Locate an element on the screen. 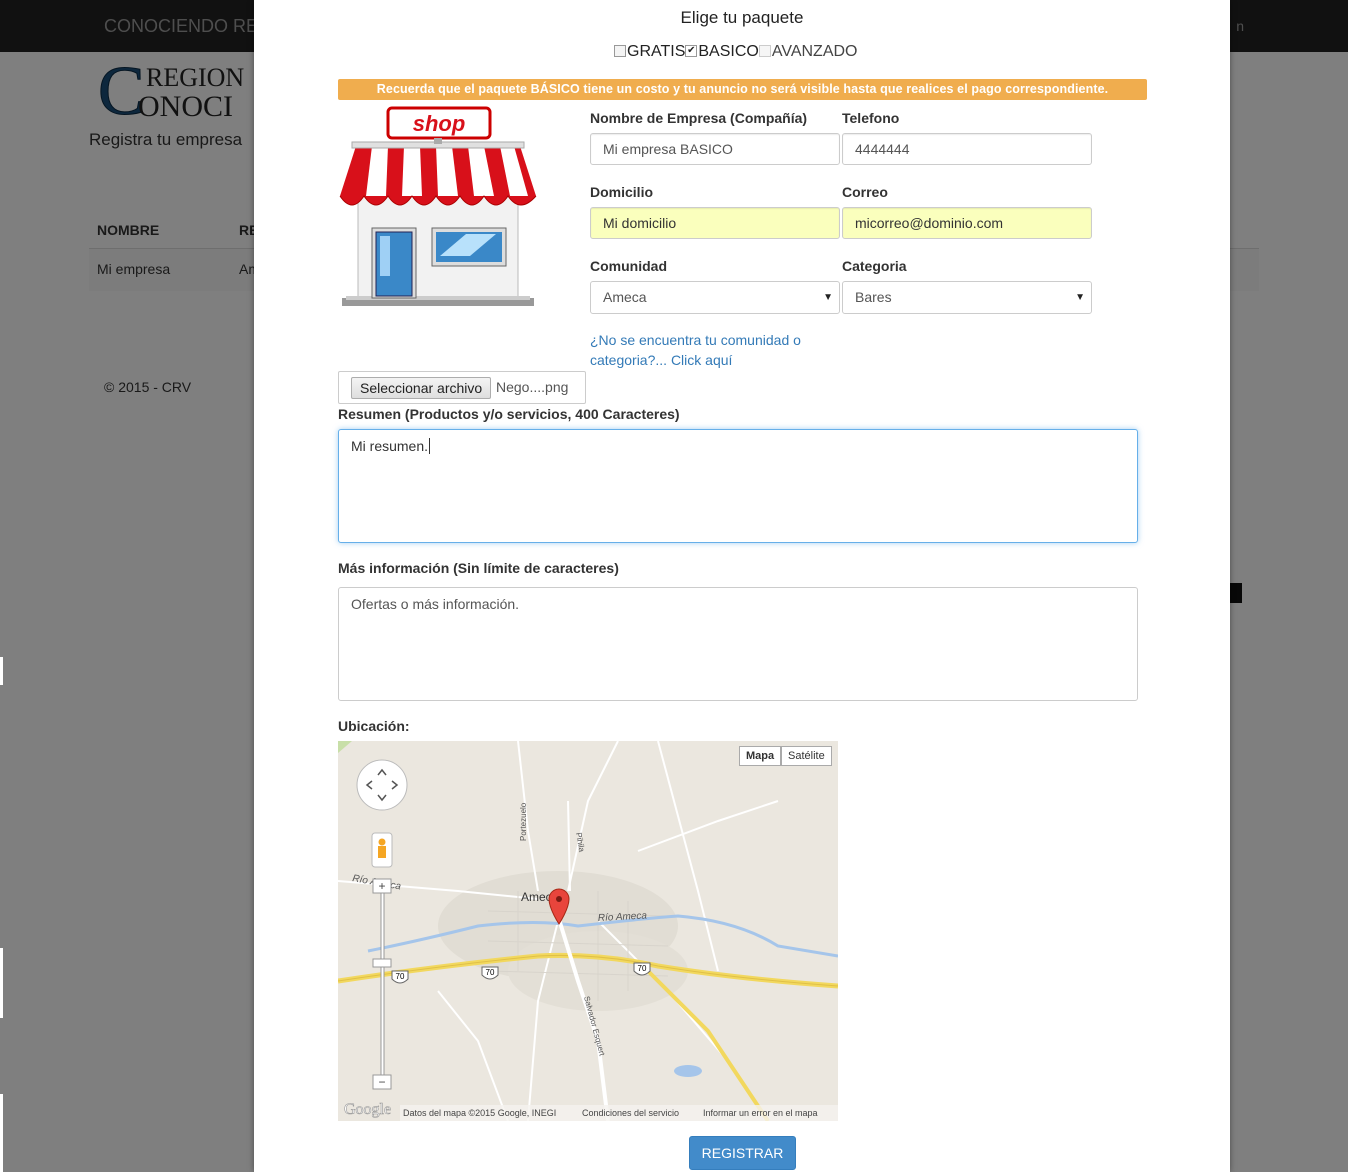 This screenshot has height=1172, width=1348. company-input: Mi empresa BASICO is located at coordinates (715, 149).